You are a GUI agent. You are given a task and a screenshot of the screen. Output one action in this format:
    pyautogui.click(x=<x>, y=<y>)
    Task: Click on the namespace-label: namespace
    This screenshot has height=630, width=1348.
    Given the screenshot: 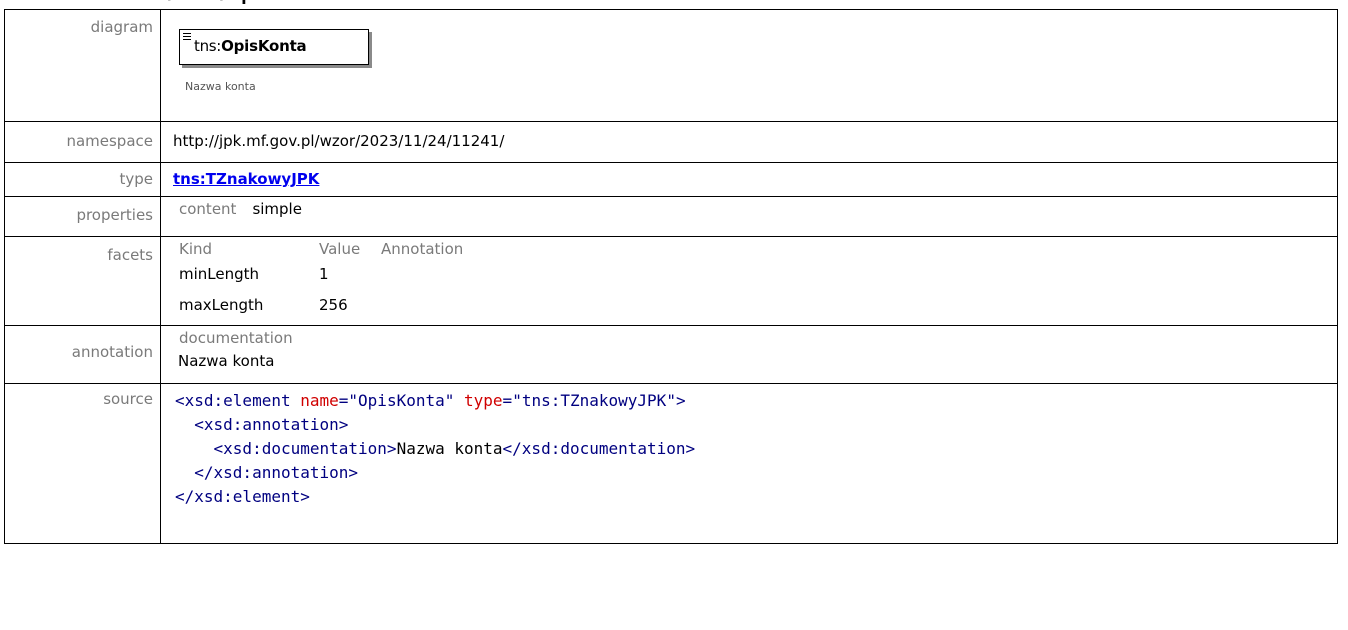 What is the action you would take?
    pyautogui.click(x=82, y=142)
    